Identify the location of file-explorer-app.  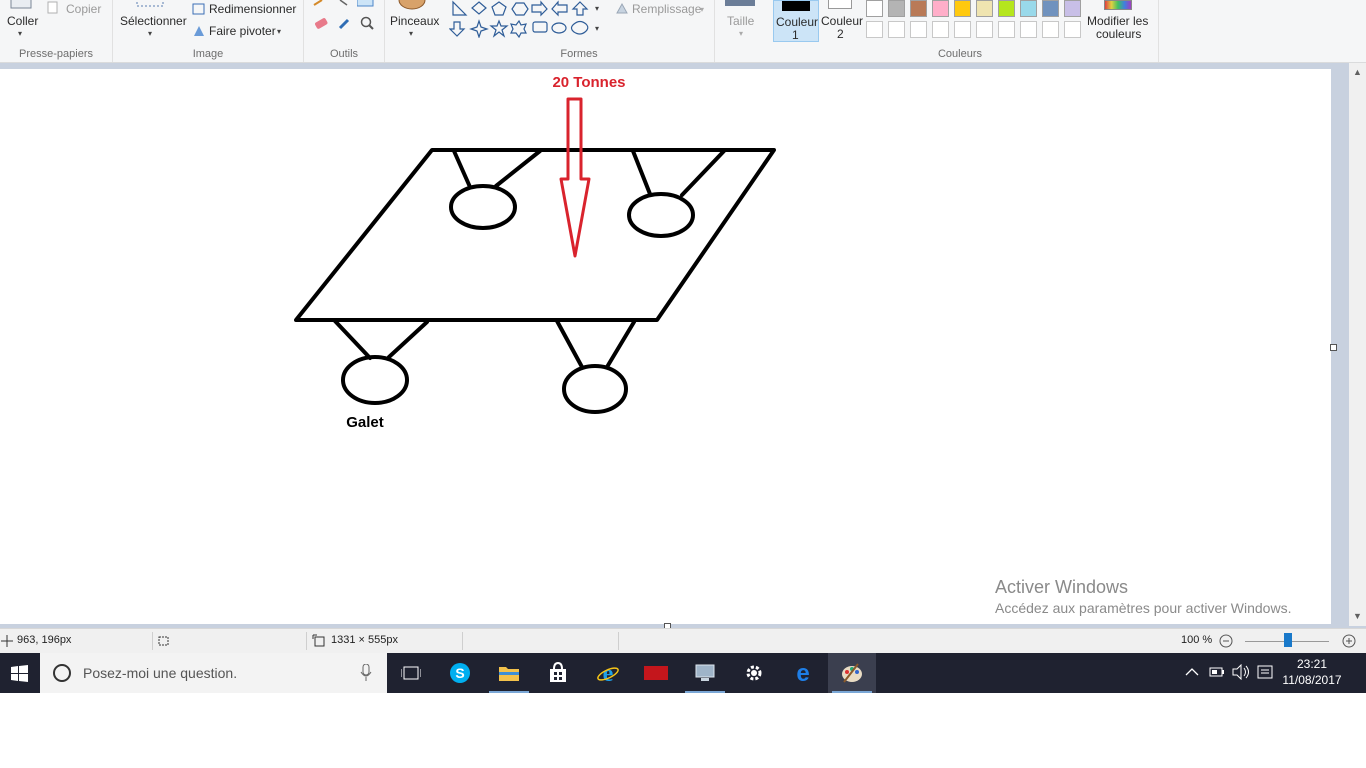
(509, 673).